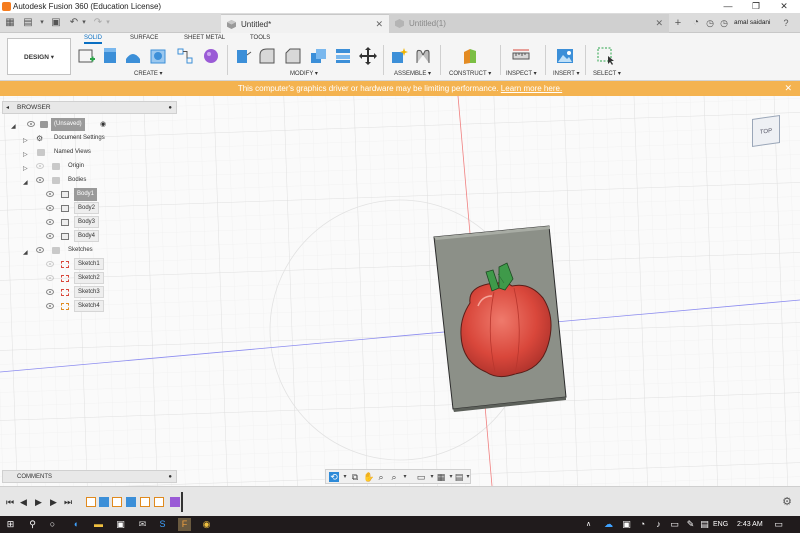 The width and height of the screenshot is (800, 533). Describe the element at coordinates (421, 477) in the screenshot. I see `display-settings-icon: ▭` at that location.